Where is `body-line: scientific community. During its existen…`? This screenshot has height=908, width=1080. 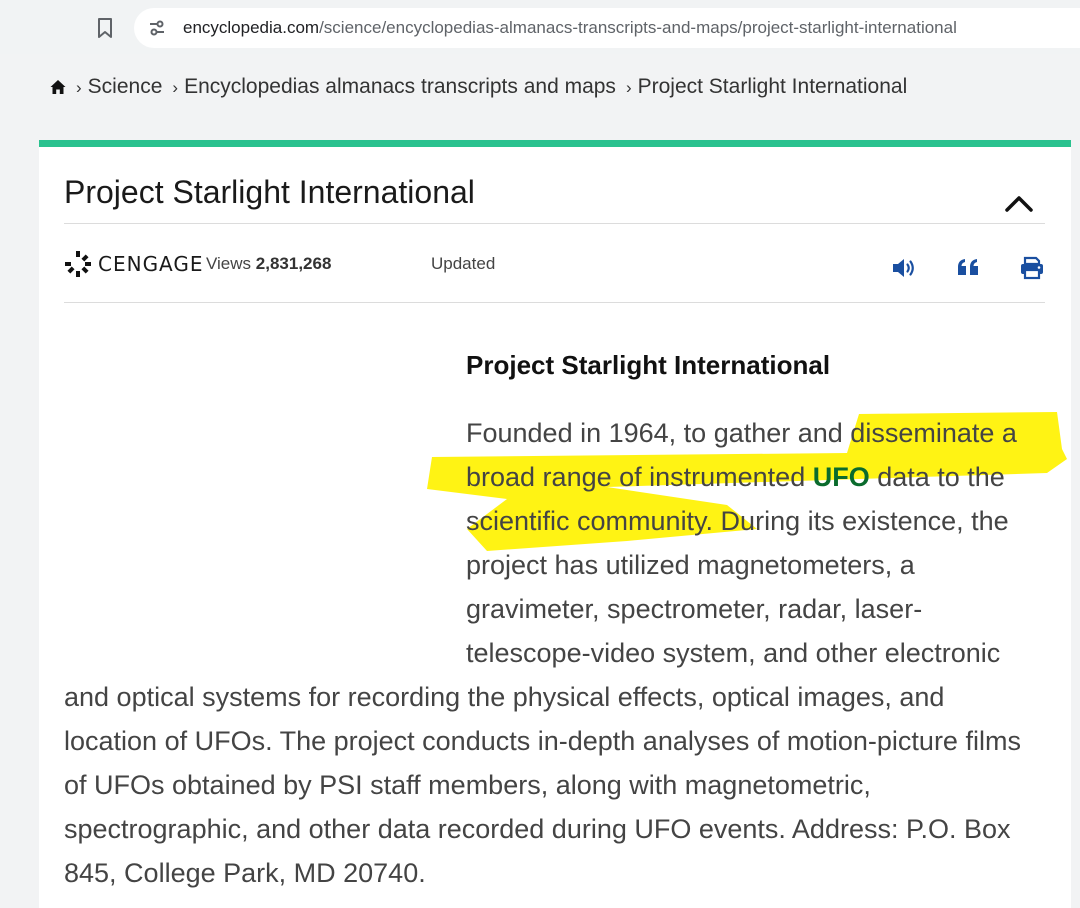 body-line: scientific community. During its existen… is located at coordinates (737, 521).